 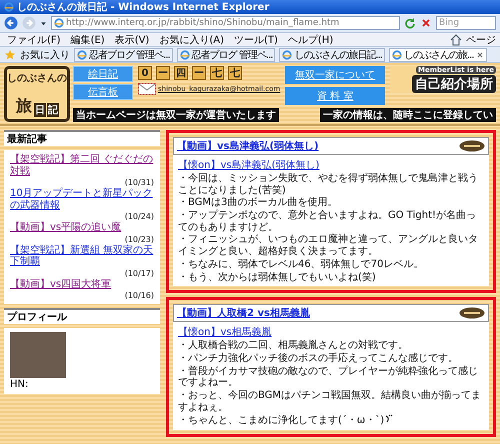 What do you see at coordinates (466, 23) in the screenshot?
I see `search-field: Bing` at bounding box center [466, 23].